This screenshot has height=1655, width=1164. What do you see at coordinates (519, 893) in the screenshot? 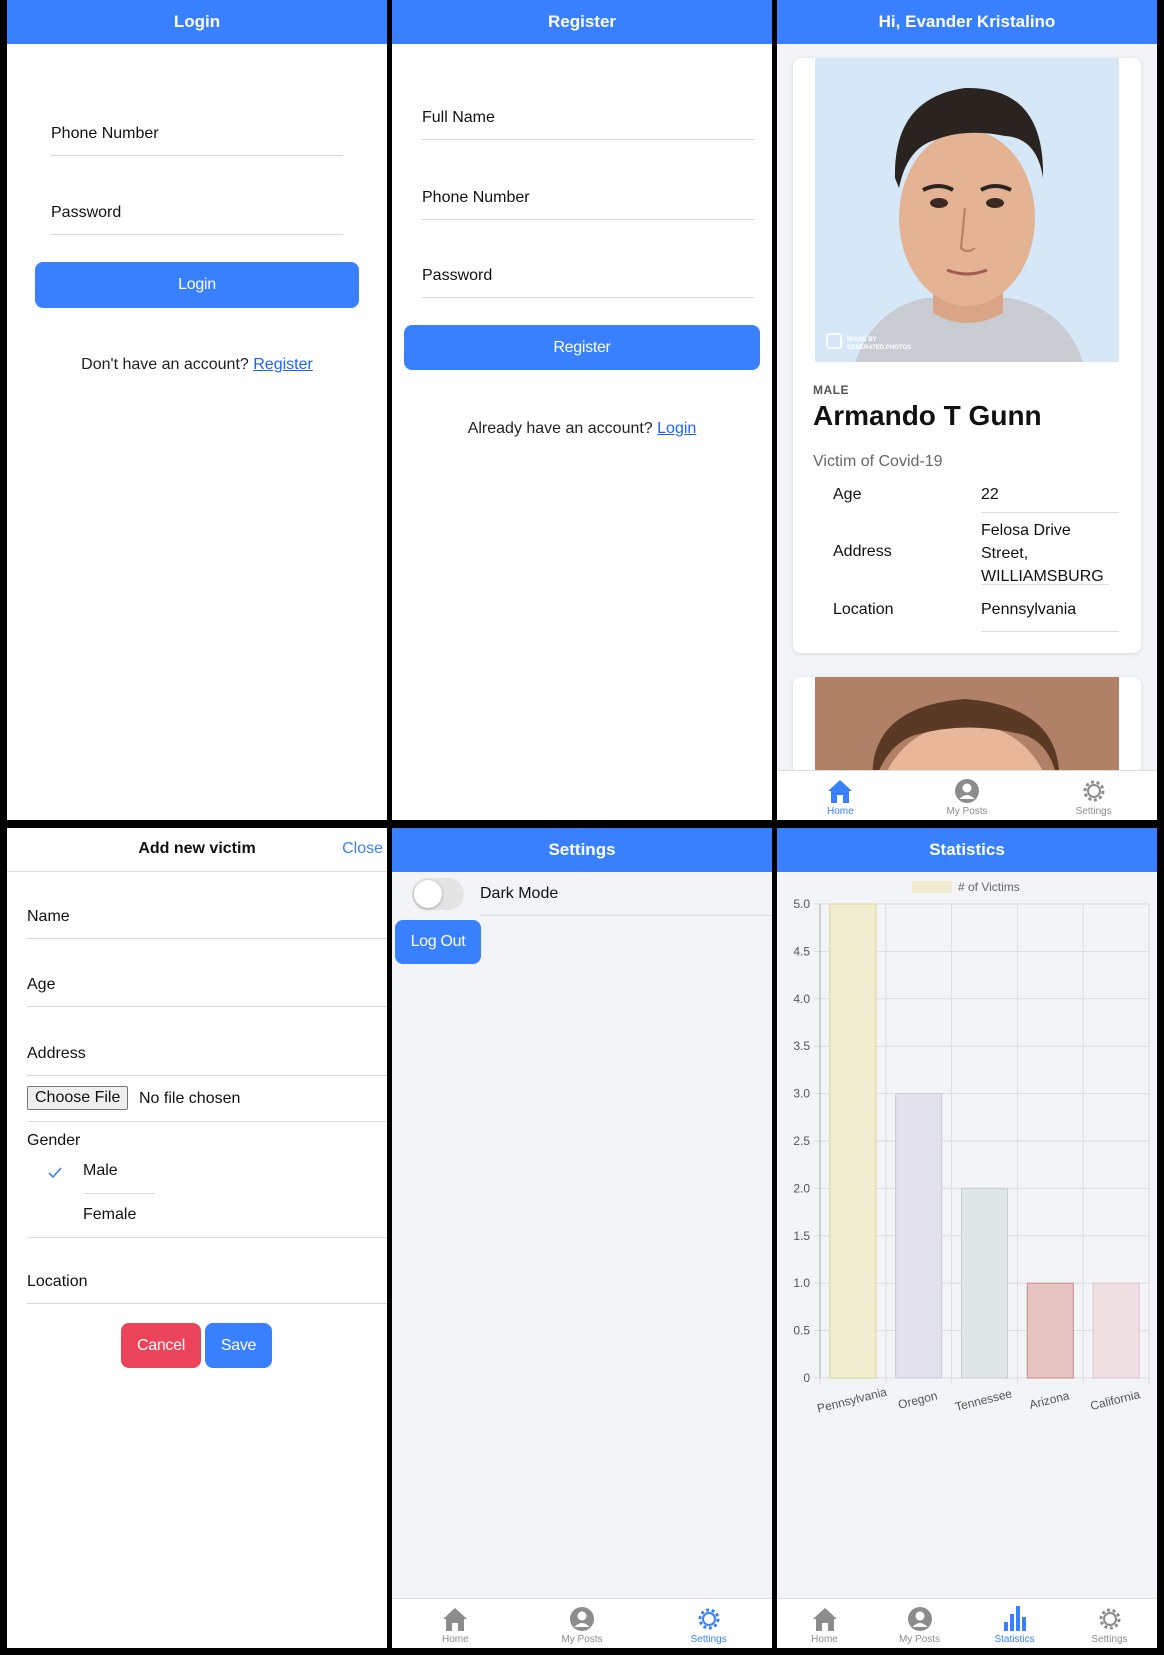
I see `dark-mode-label: Dark Mode` at bounding box center [519, 893].